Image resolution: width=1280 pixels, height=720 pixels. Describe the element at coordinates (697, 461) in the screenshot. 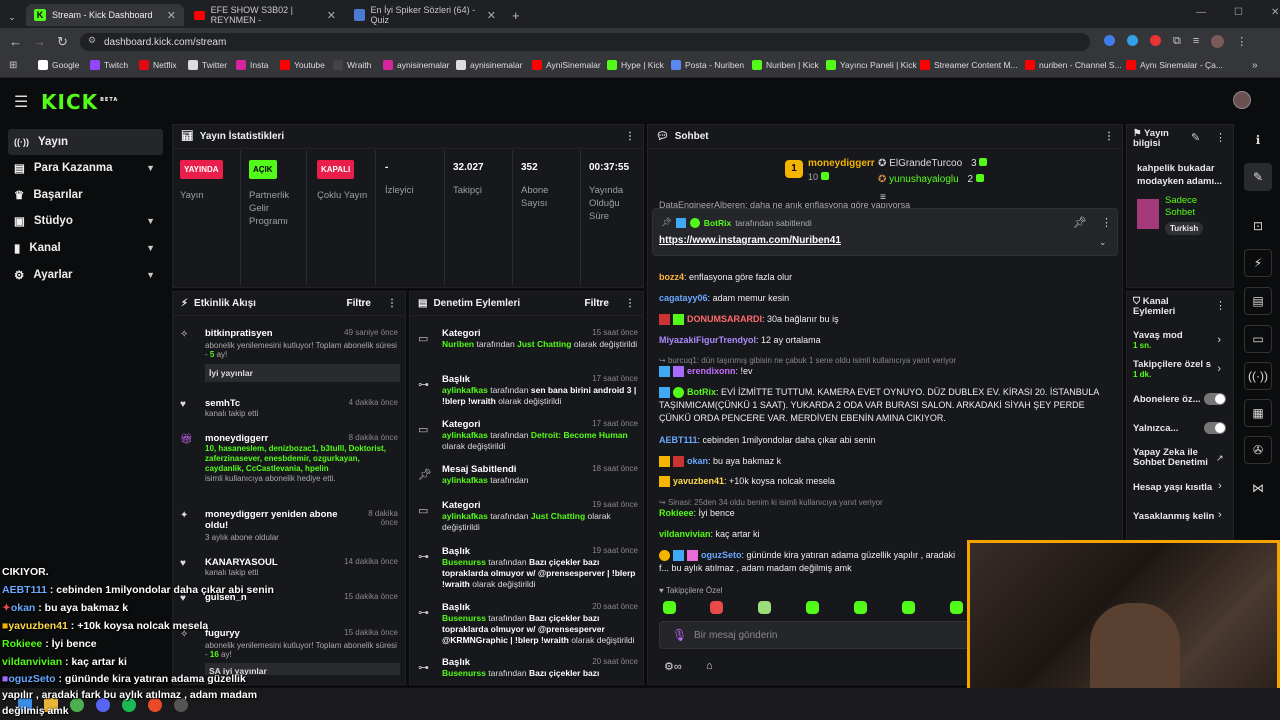

I see `chat-username: okan` at that location.